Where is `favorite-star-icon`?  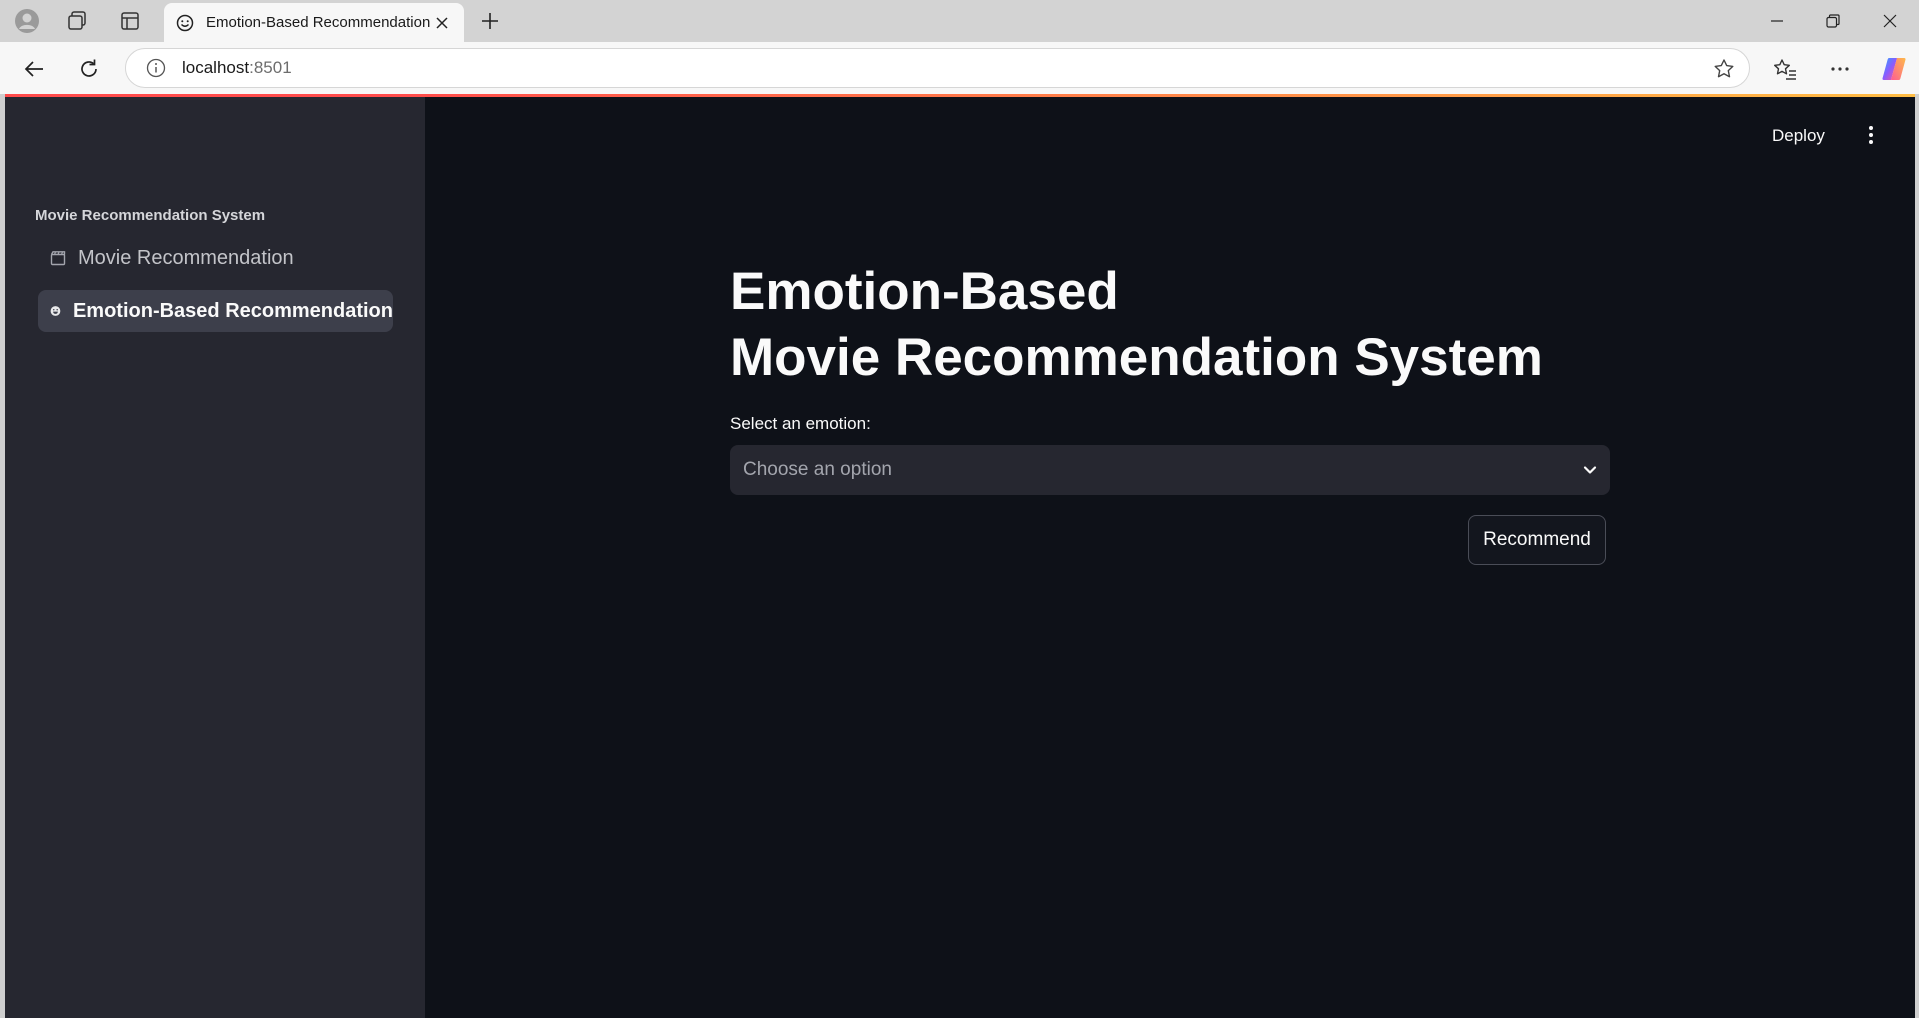
favorite-star-icon is located at coordinates (1724, 69).